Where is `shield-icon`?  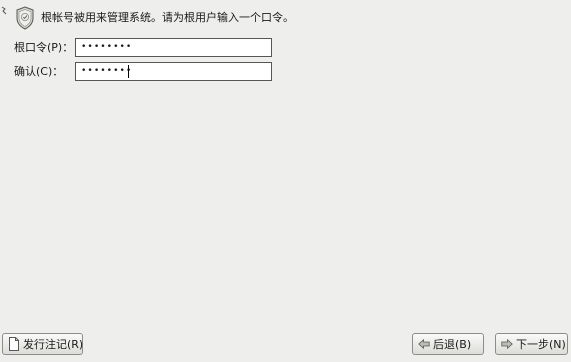
shield-icon is located at coordinates (25, 18).